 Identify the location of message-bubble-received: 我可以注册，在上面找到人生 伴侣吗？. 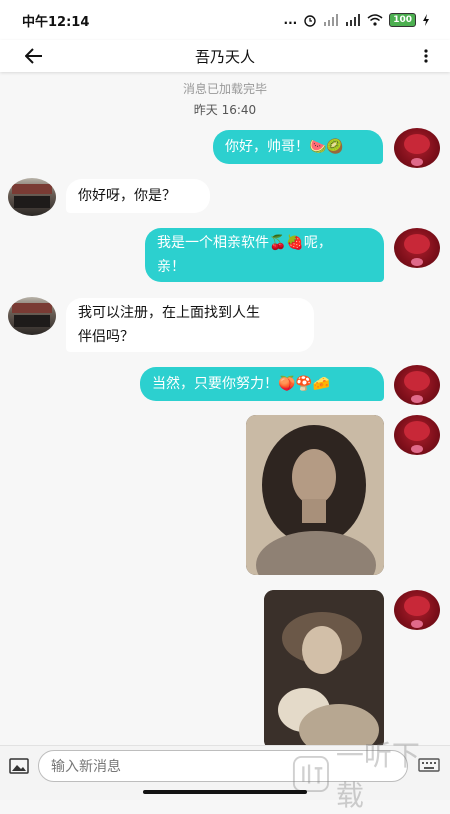
(190, 325).